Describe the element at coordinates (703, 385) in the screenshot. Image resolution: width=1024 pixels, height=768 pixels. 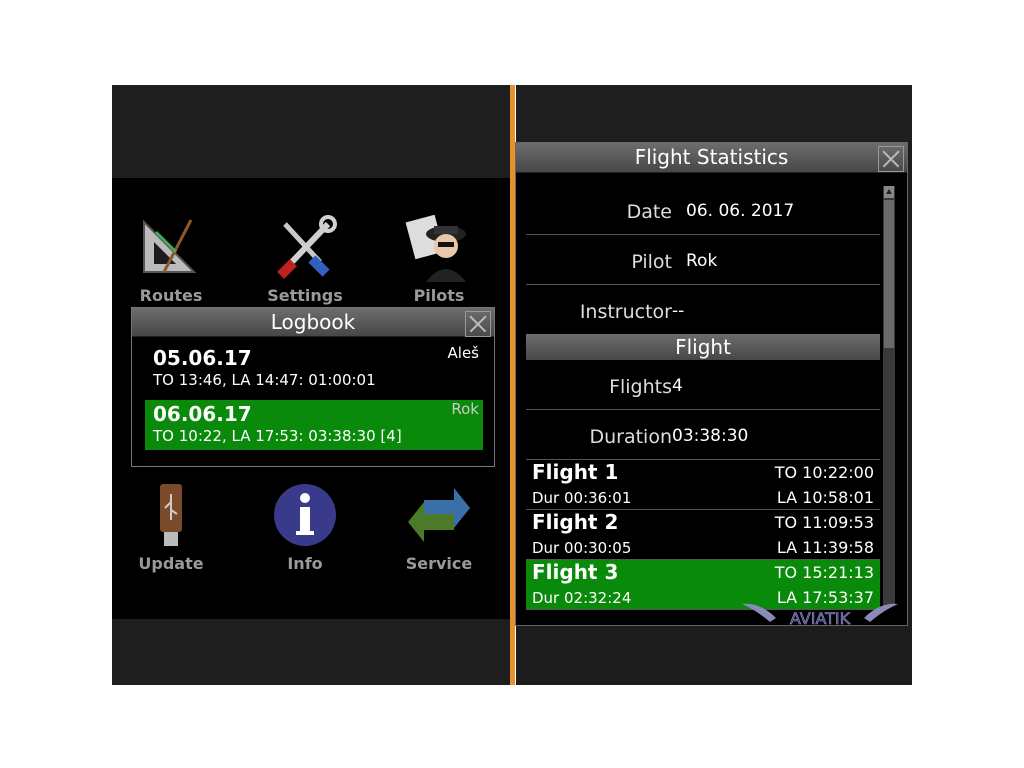
I see `flights-row: Flights 4` at that location.